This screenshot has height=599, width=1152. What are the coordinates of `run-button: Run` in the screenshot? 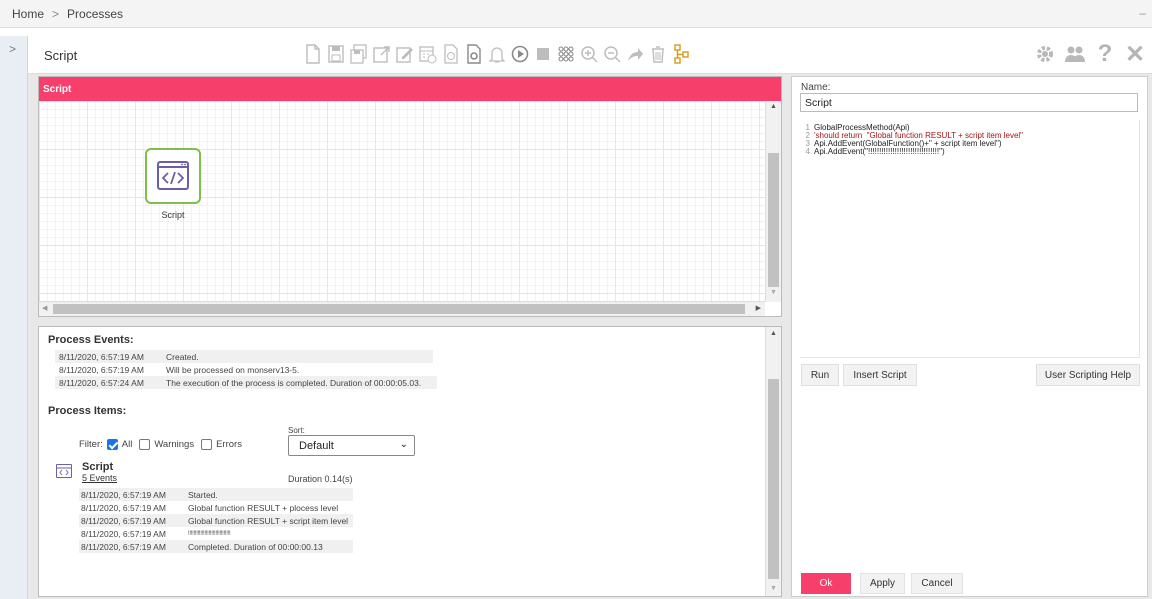 It's located at (820, 375).